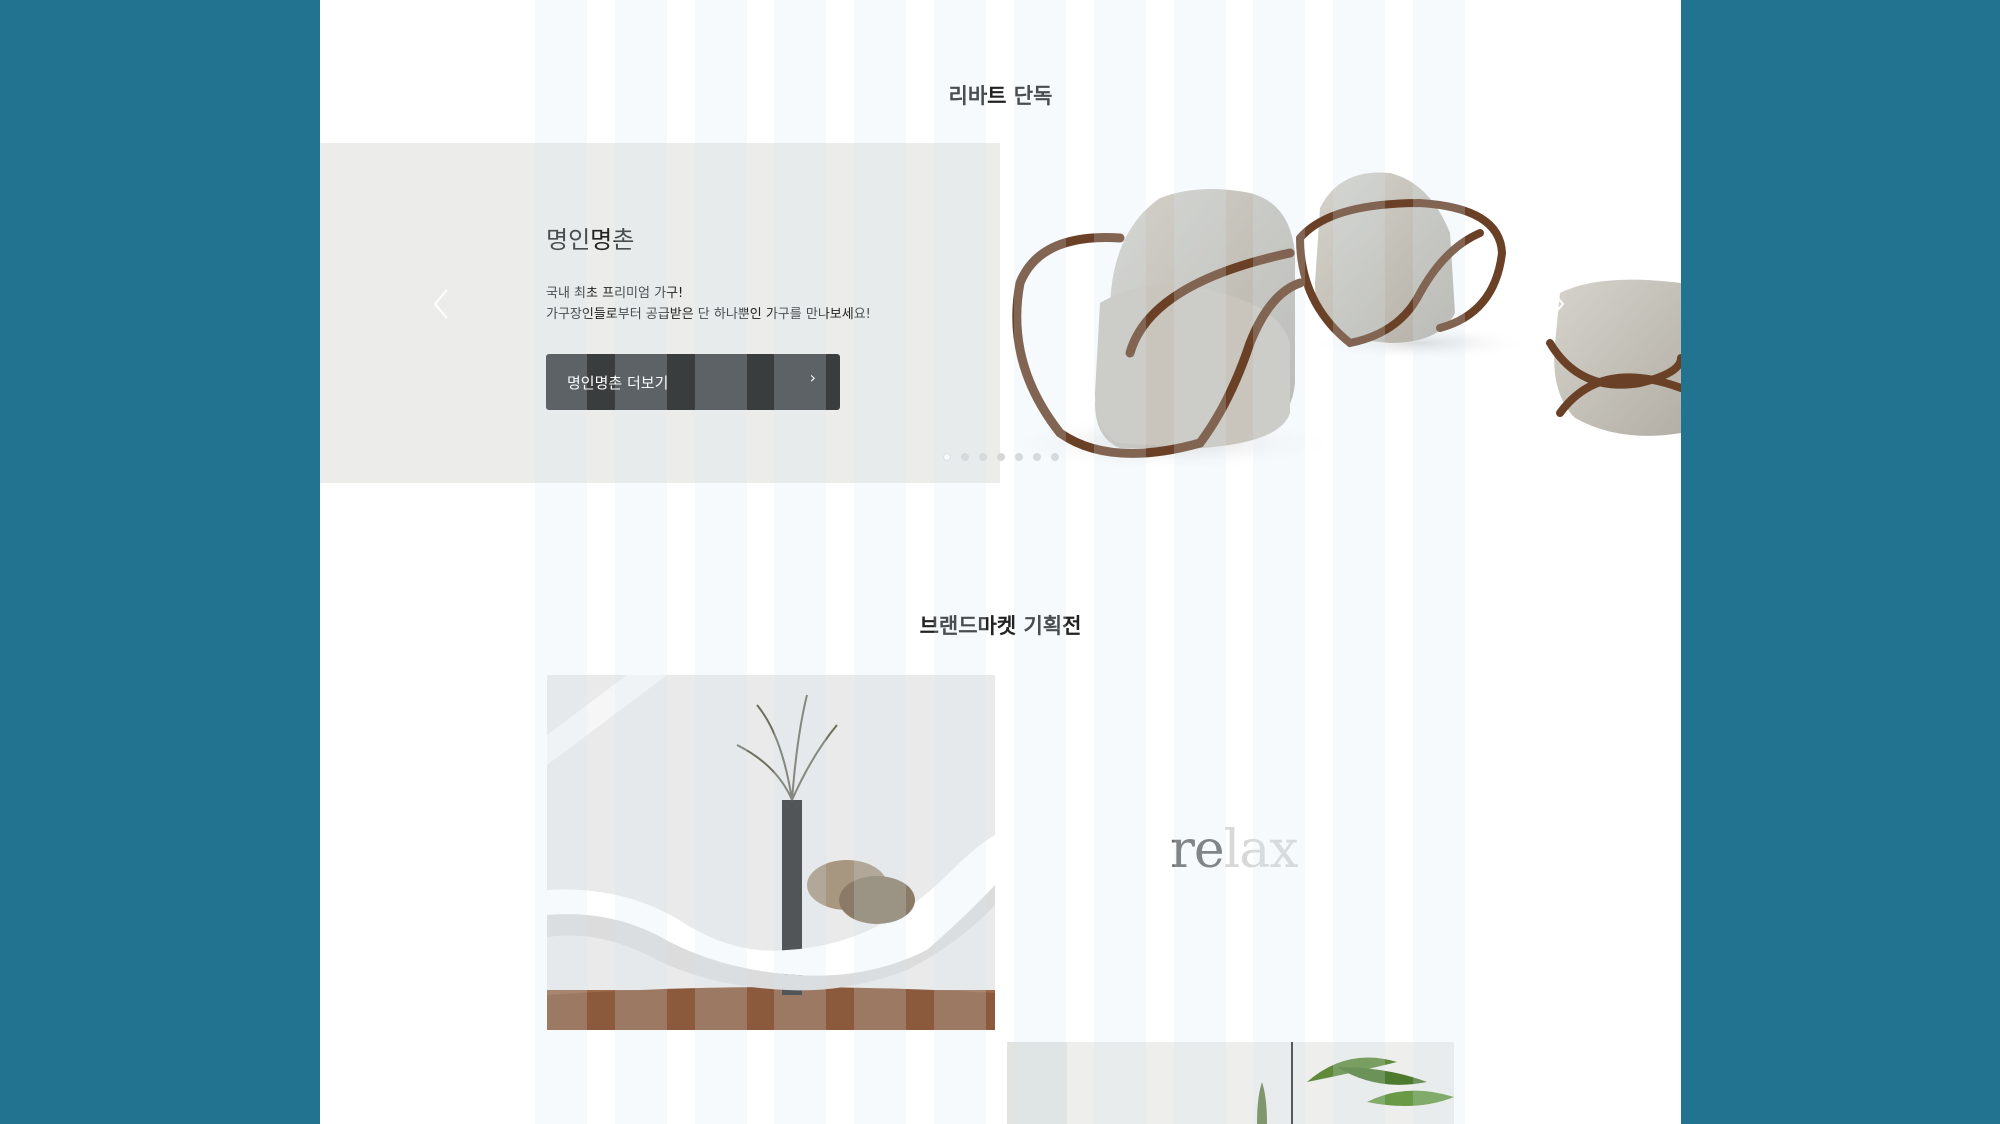  I want to click on prev-slide-button, so click(441, 308).